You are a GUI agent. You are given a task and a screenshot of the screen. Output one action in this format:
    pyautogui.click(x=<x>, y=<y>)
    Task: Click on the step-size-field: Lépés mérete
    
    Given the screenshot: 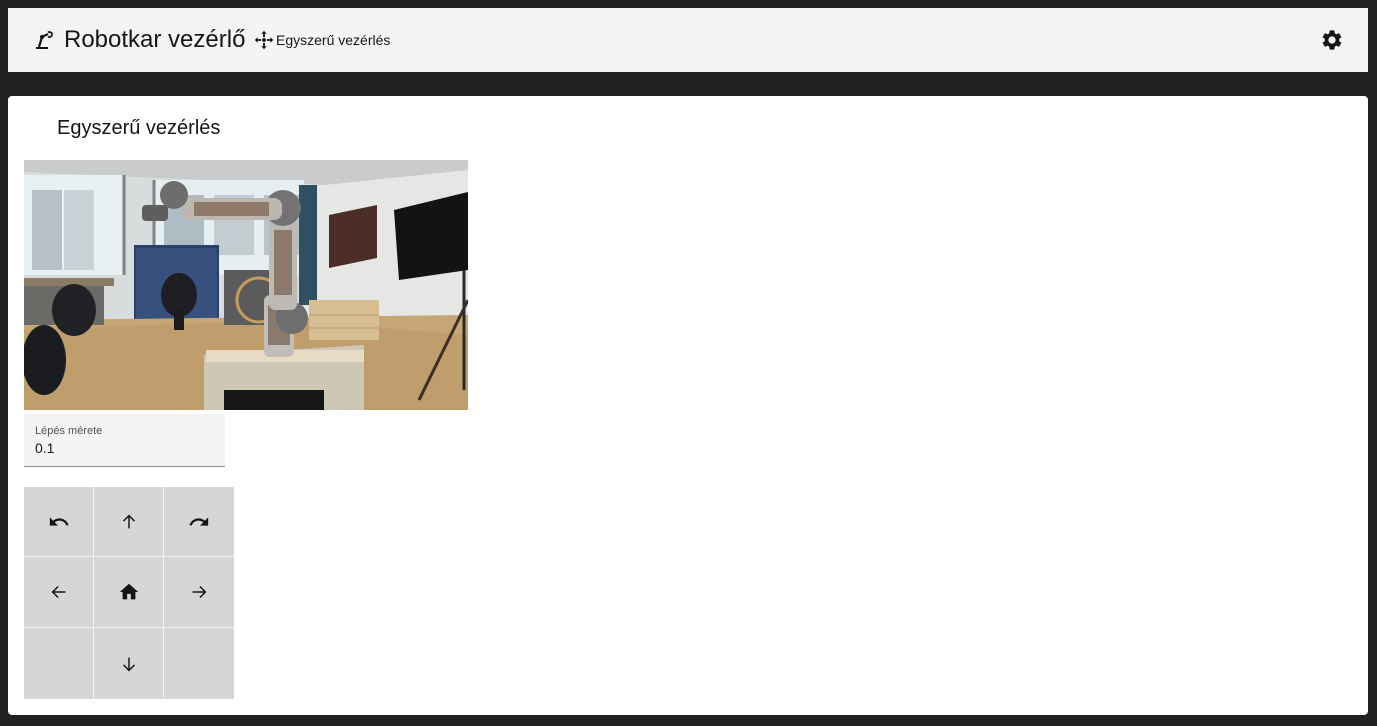 What is the action you would take?
    pyautogui.click(x=124, y=440)
    